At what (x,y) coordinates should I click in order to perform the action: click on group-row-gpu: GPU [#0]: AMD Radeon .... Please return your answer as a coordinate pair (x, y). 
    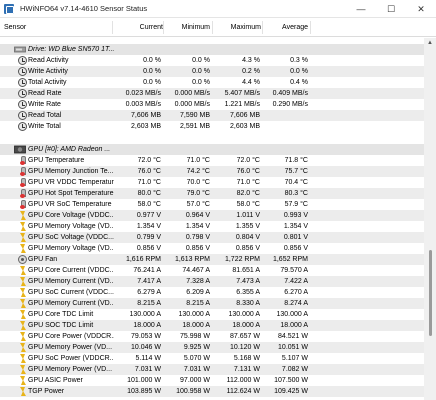
    Looking at the image, I should click on (212, 149).